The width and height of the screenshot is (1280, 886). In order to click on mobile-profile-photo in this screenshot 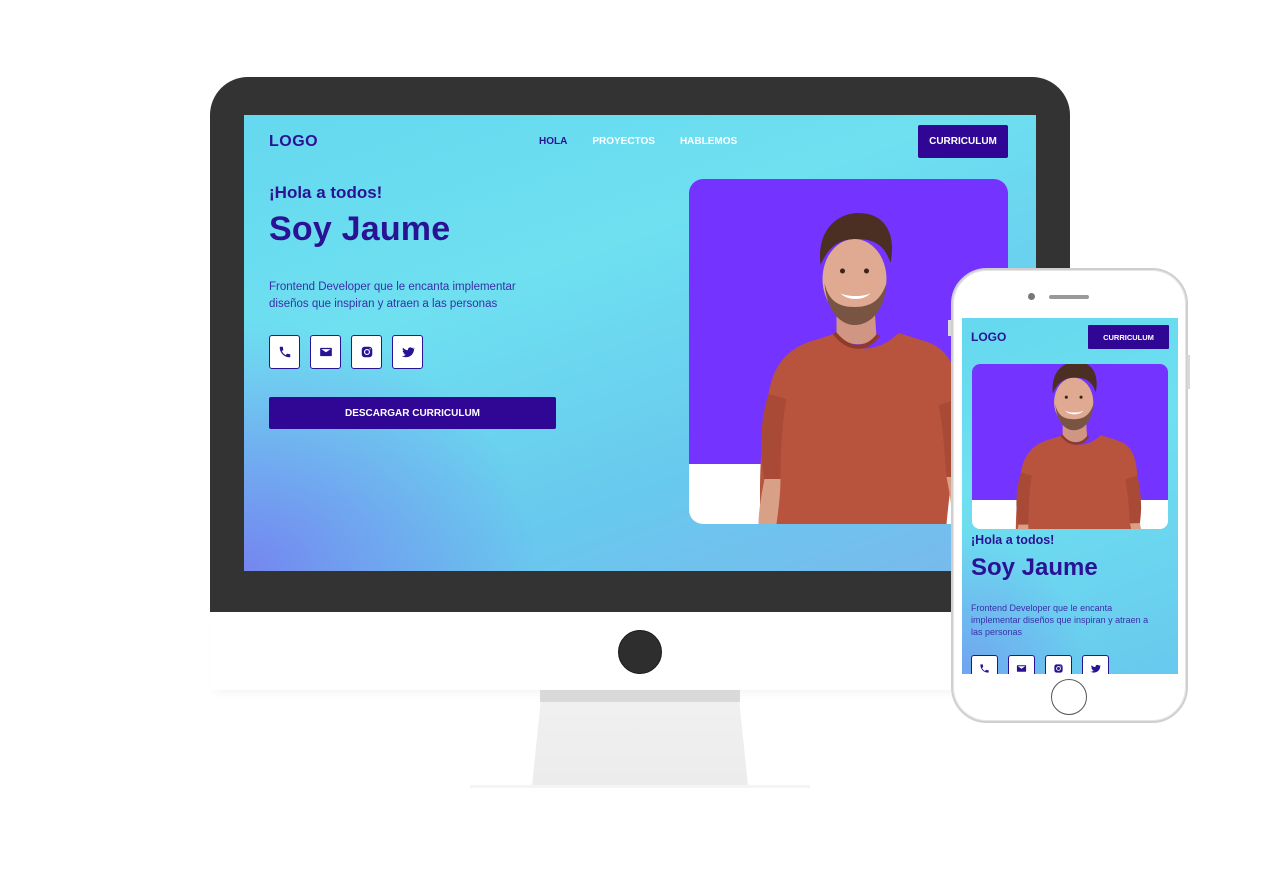, I will do `click(1070, 446)`.